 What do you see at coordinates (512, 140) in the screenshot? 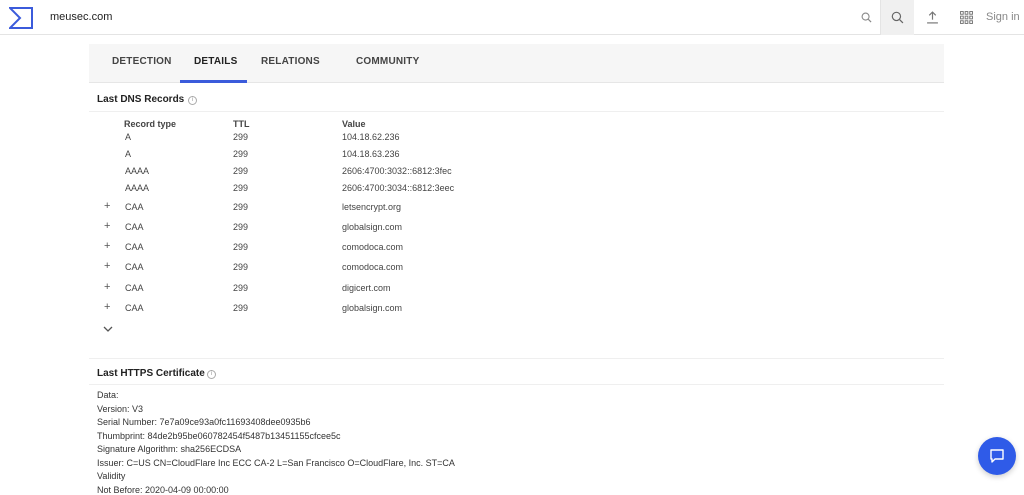
I see `table-row: A 299 104.18.62.236` at bounding box center [512, 140].